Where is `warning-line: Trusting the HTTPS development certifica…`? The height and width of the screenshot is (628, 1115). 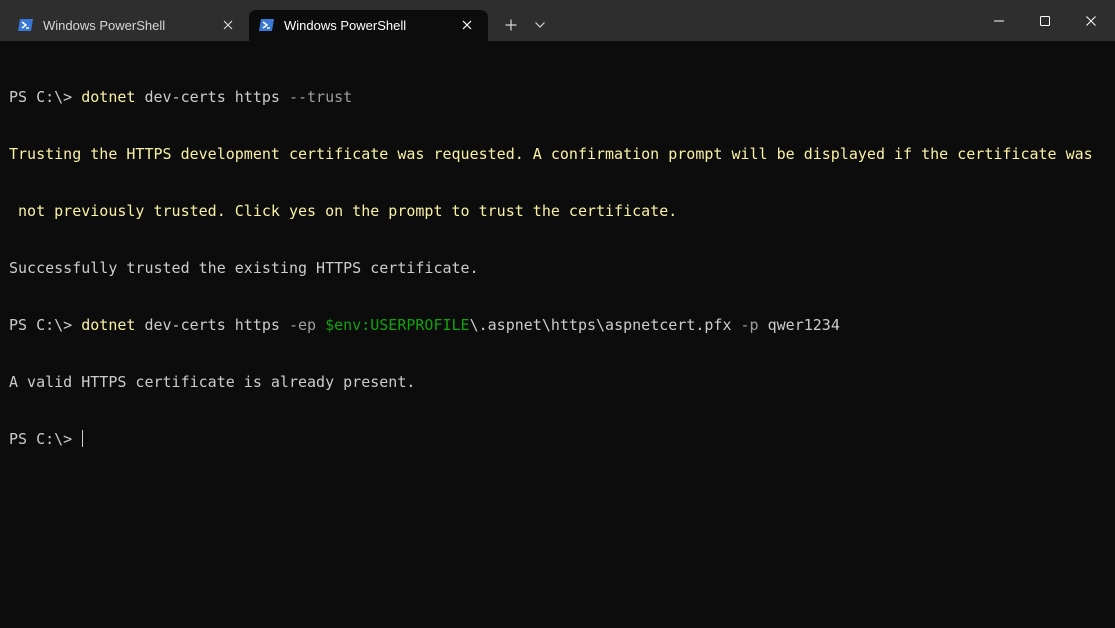 warning-line: Trusting the HTTPS development certifica… is located at coordinates (551, 154).